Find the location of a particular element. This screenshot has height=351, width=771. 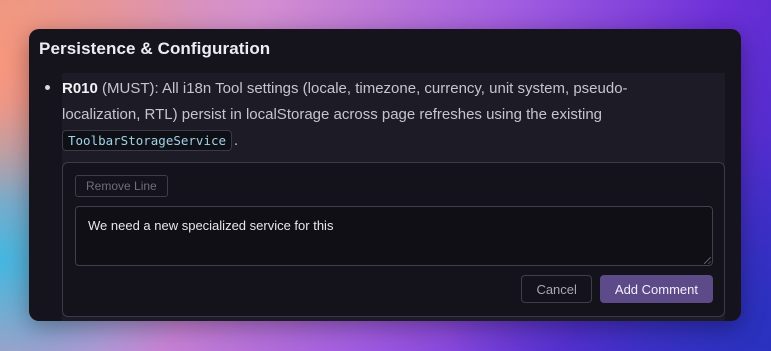

cancel-button: Cancel is located at coordinates (556, 289).